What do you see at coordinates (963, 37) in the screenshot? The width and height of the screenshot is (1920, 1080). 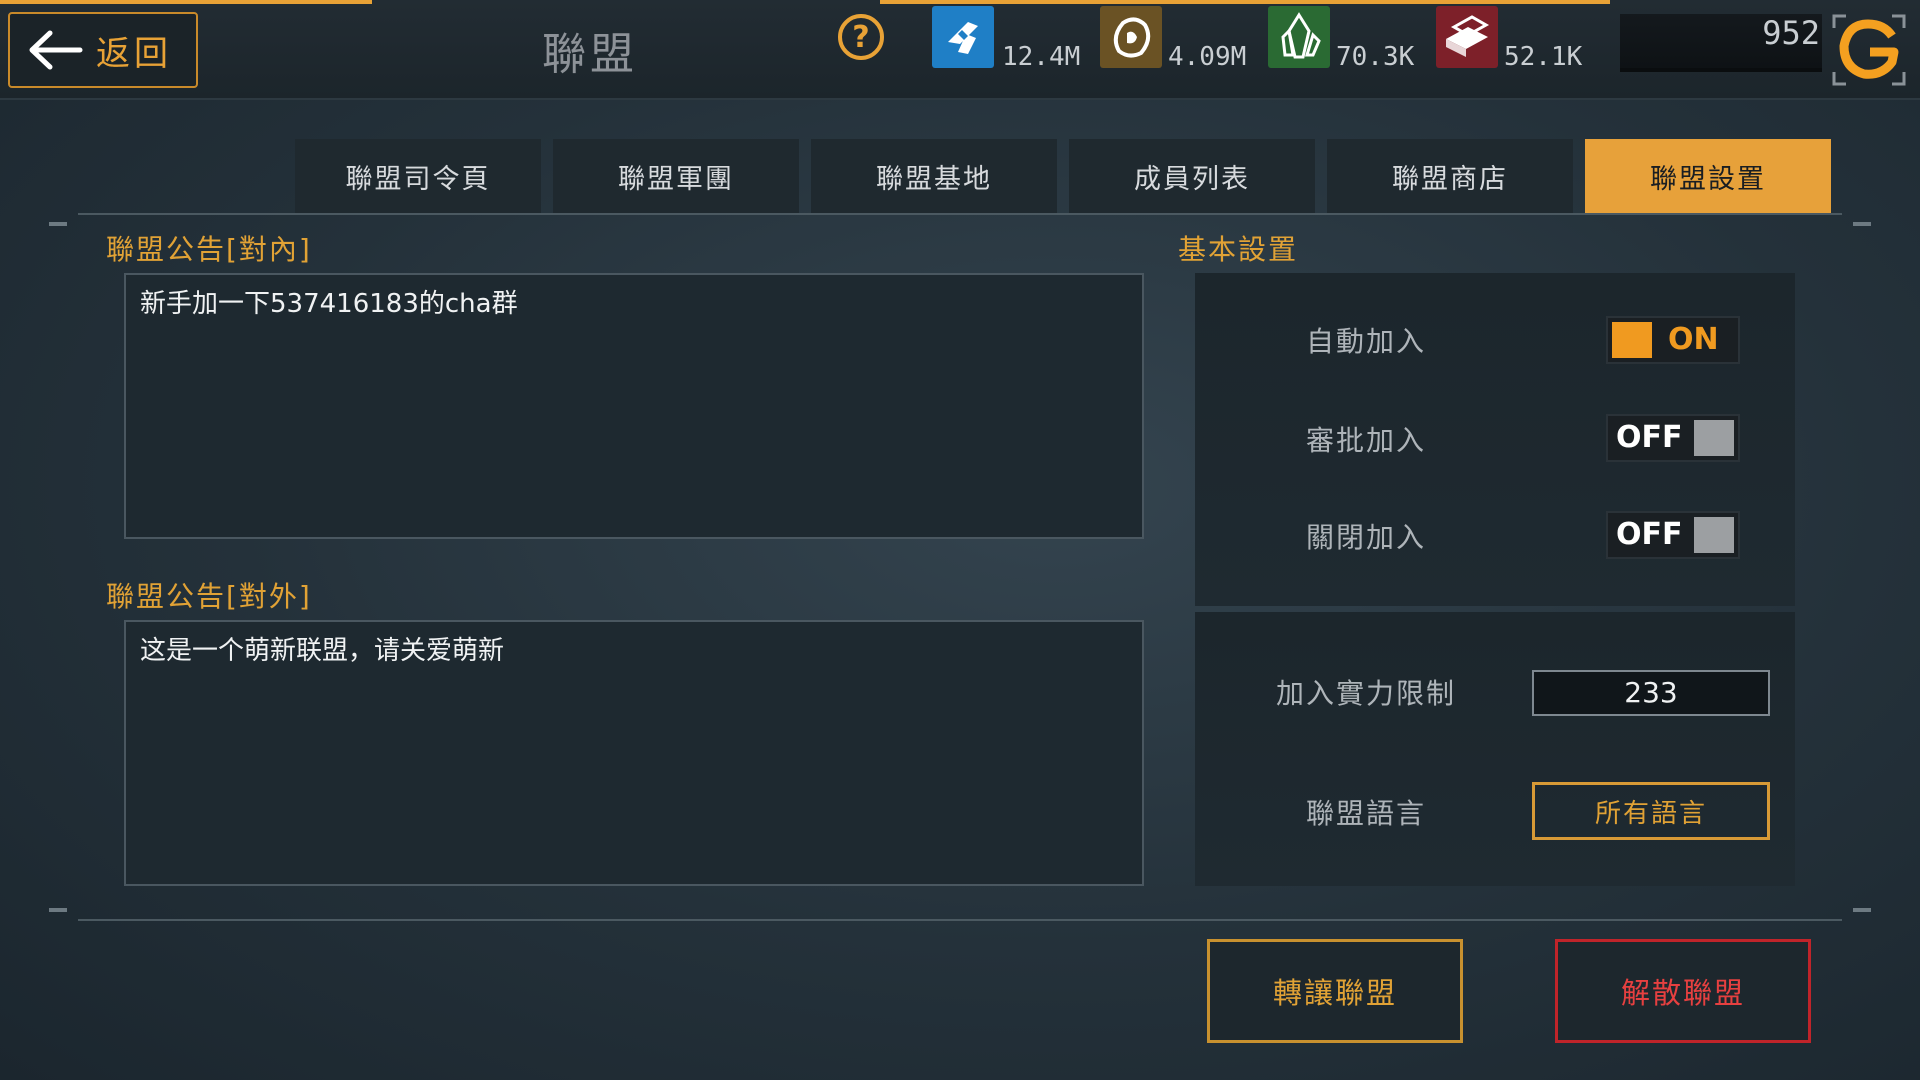 I see `energy-icon` at bounding box center [963, 37].